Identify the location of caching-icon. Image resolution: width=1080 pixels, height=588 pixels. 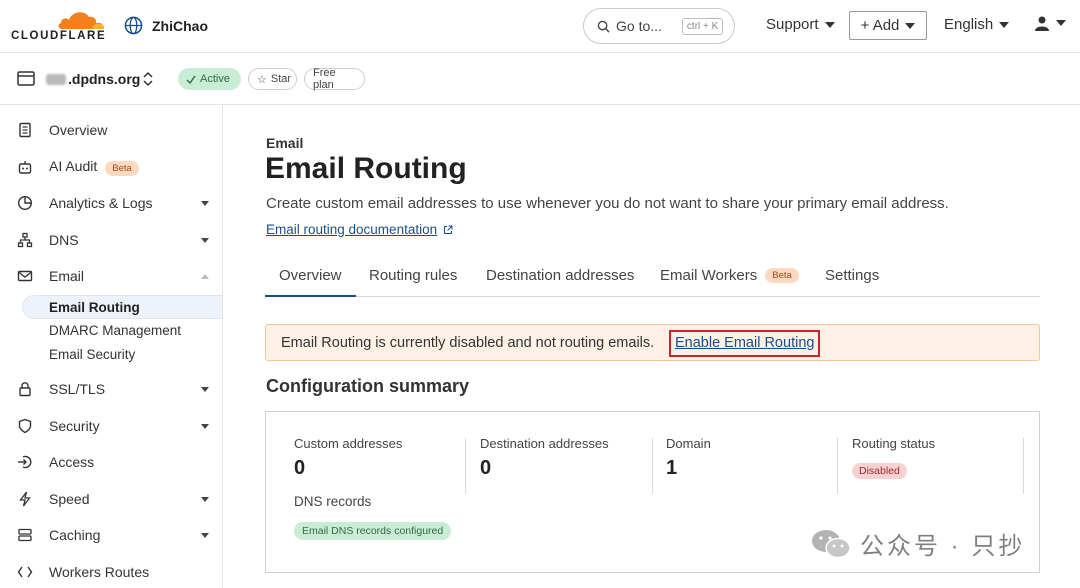
(25, 535).